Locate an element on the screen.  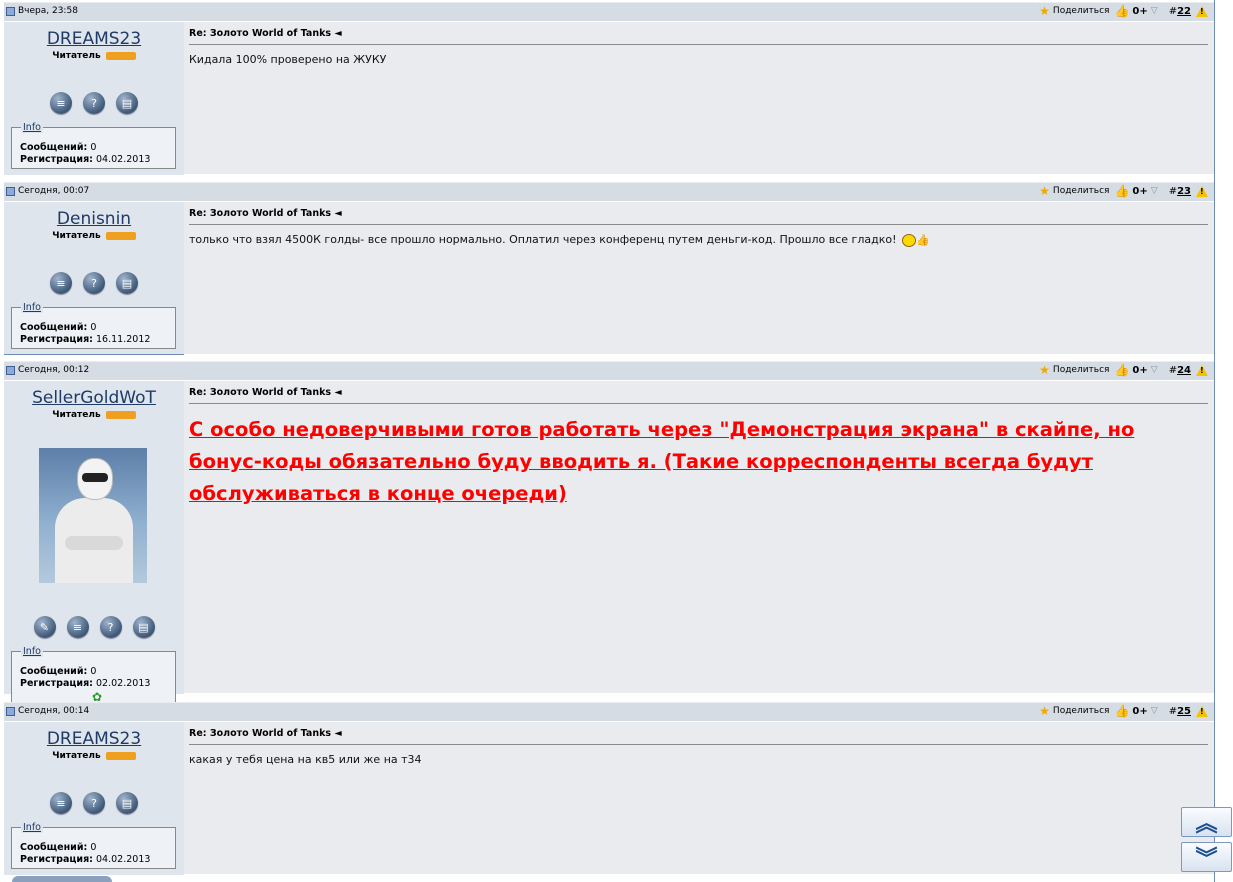
post-header: Вчера, 23:58 ★ Поделиться 👍 0+ ▽ #22 is located at coordinates (609, 12).